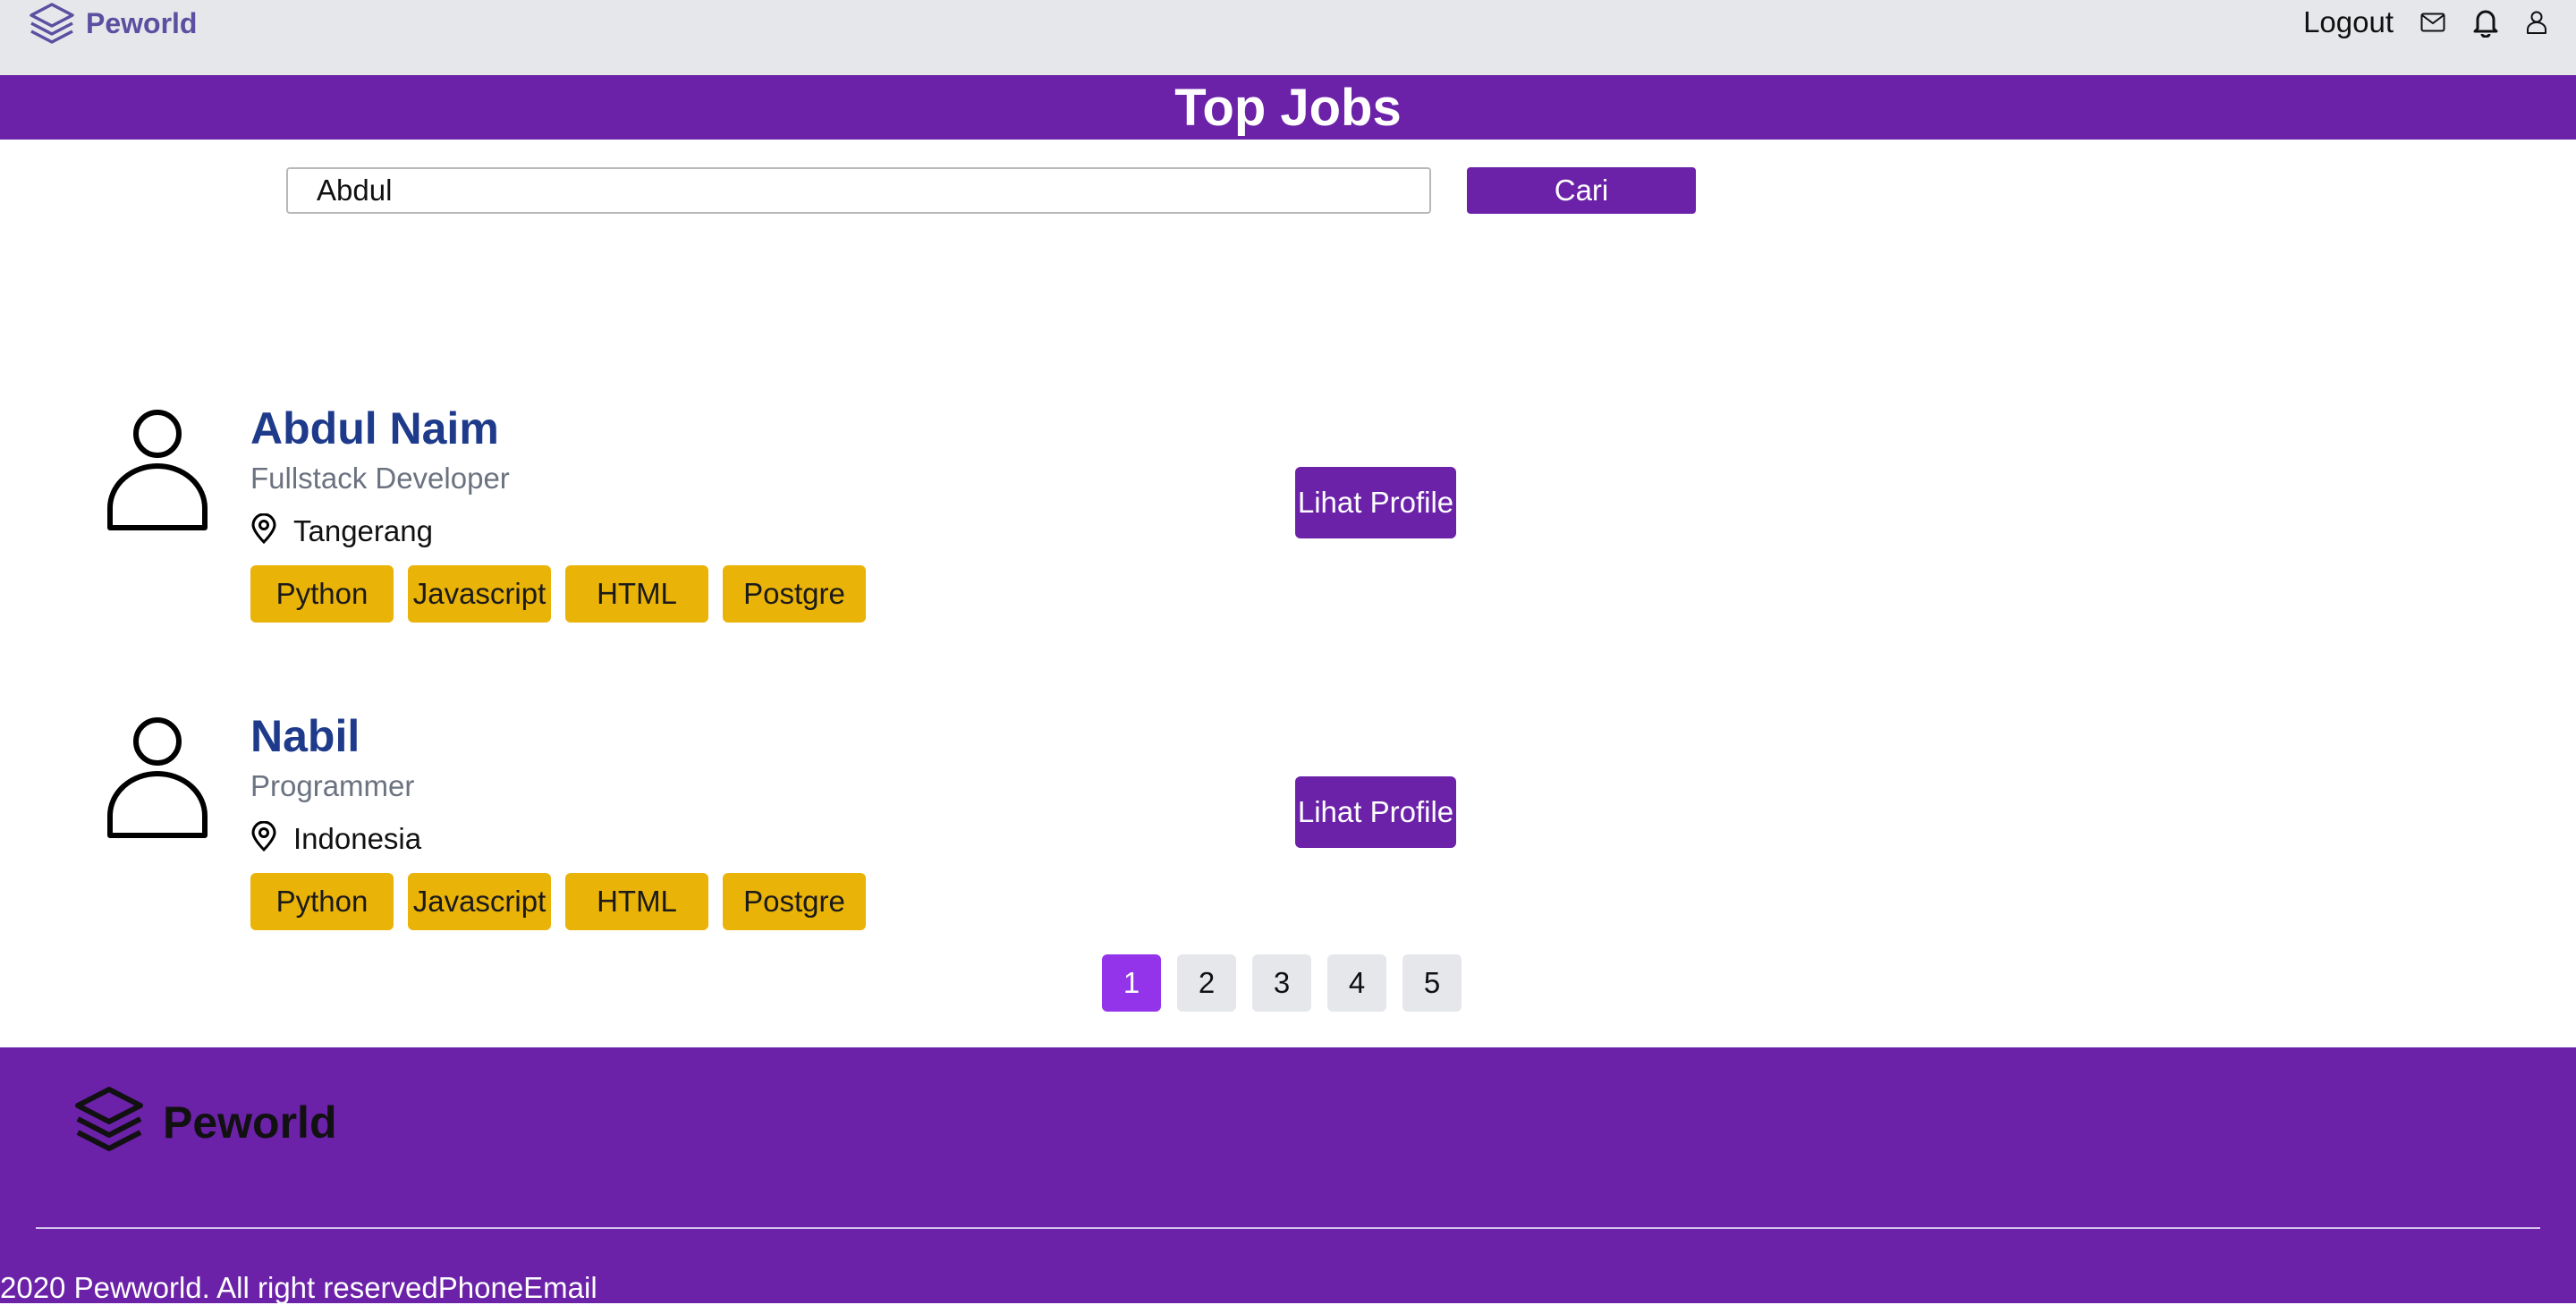  Describe the element at coordinates (380, 478) in the screenshot. I see `candidate-role: Fullstack Developer` at that location.